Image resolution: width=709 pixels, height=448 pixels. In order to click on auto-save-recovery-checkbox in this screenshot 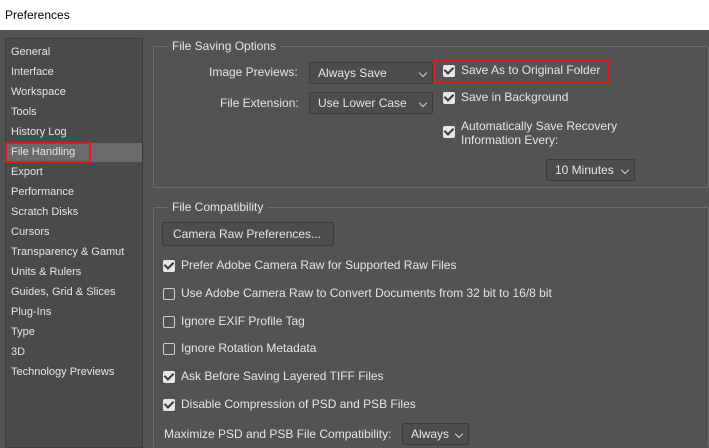, I will do `click(449, 132)`.